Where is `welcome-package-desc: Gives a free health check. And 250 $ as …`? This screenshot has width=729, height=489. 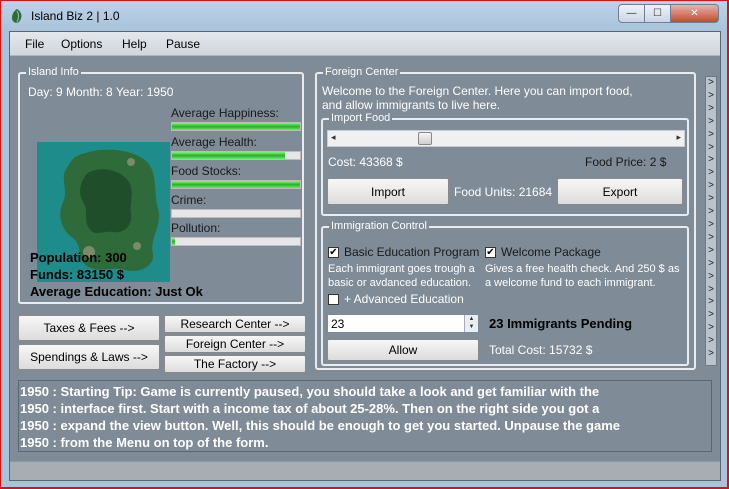
welcome-package-desc: Gives a free health check. And 250 $ as … is located at coordinates (582, 276).